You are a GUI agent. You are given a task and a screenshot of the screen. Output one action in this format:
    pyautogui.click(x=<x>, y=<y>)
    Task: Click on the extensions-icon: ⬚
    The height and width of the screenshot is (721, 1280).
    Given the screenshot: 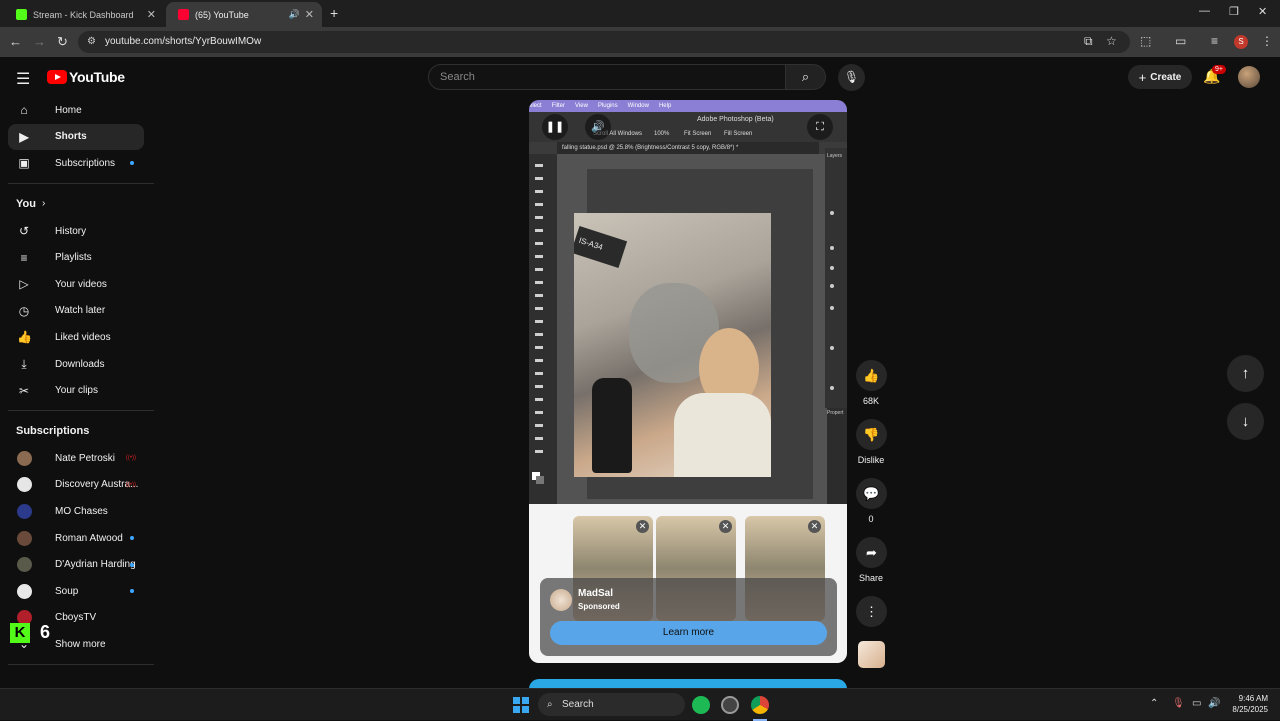 What is the action you would take?
    pyautogui.click(x=1145, y=41)
    